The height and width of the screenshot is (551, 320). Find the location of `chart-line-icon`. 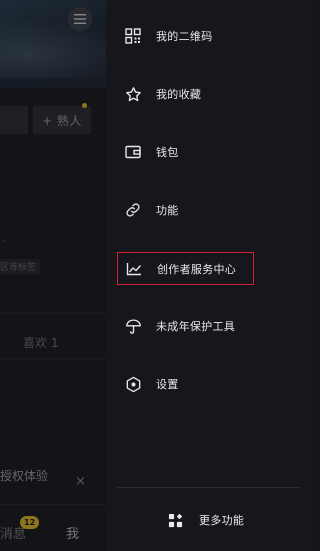

chart-line-icon is located at coordinates (134, 269).